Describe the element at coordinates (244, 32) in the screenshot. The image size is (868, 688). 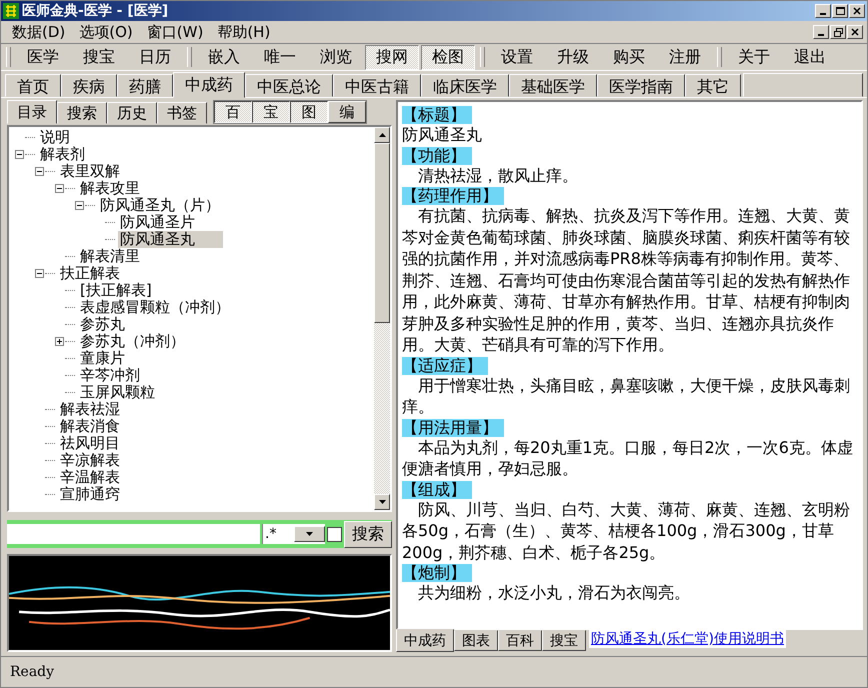
I see `menu-item: 帮助(H)` at that location.